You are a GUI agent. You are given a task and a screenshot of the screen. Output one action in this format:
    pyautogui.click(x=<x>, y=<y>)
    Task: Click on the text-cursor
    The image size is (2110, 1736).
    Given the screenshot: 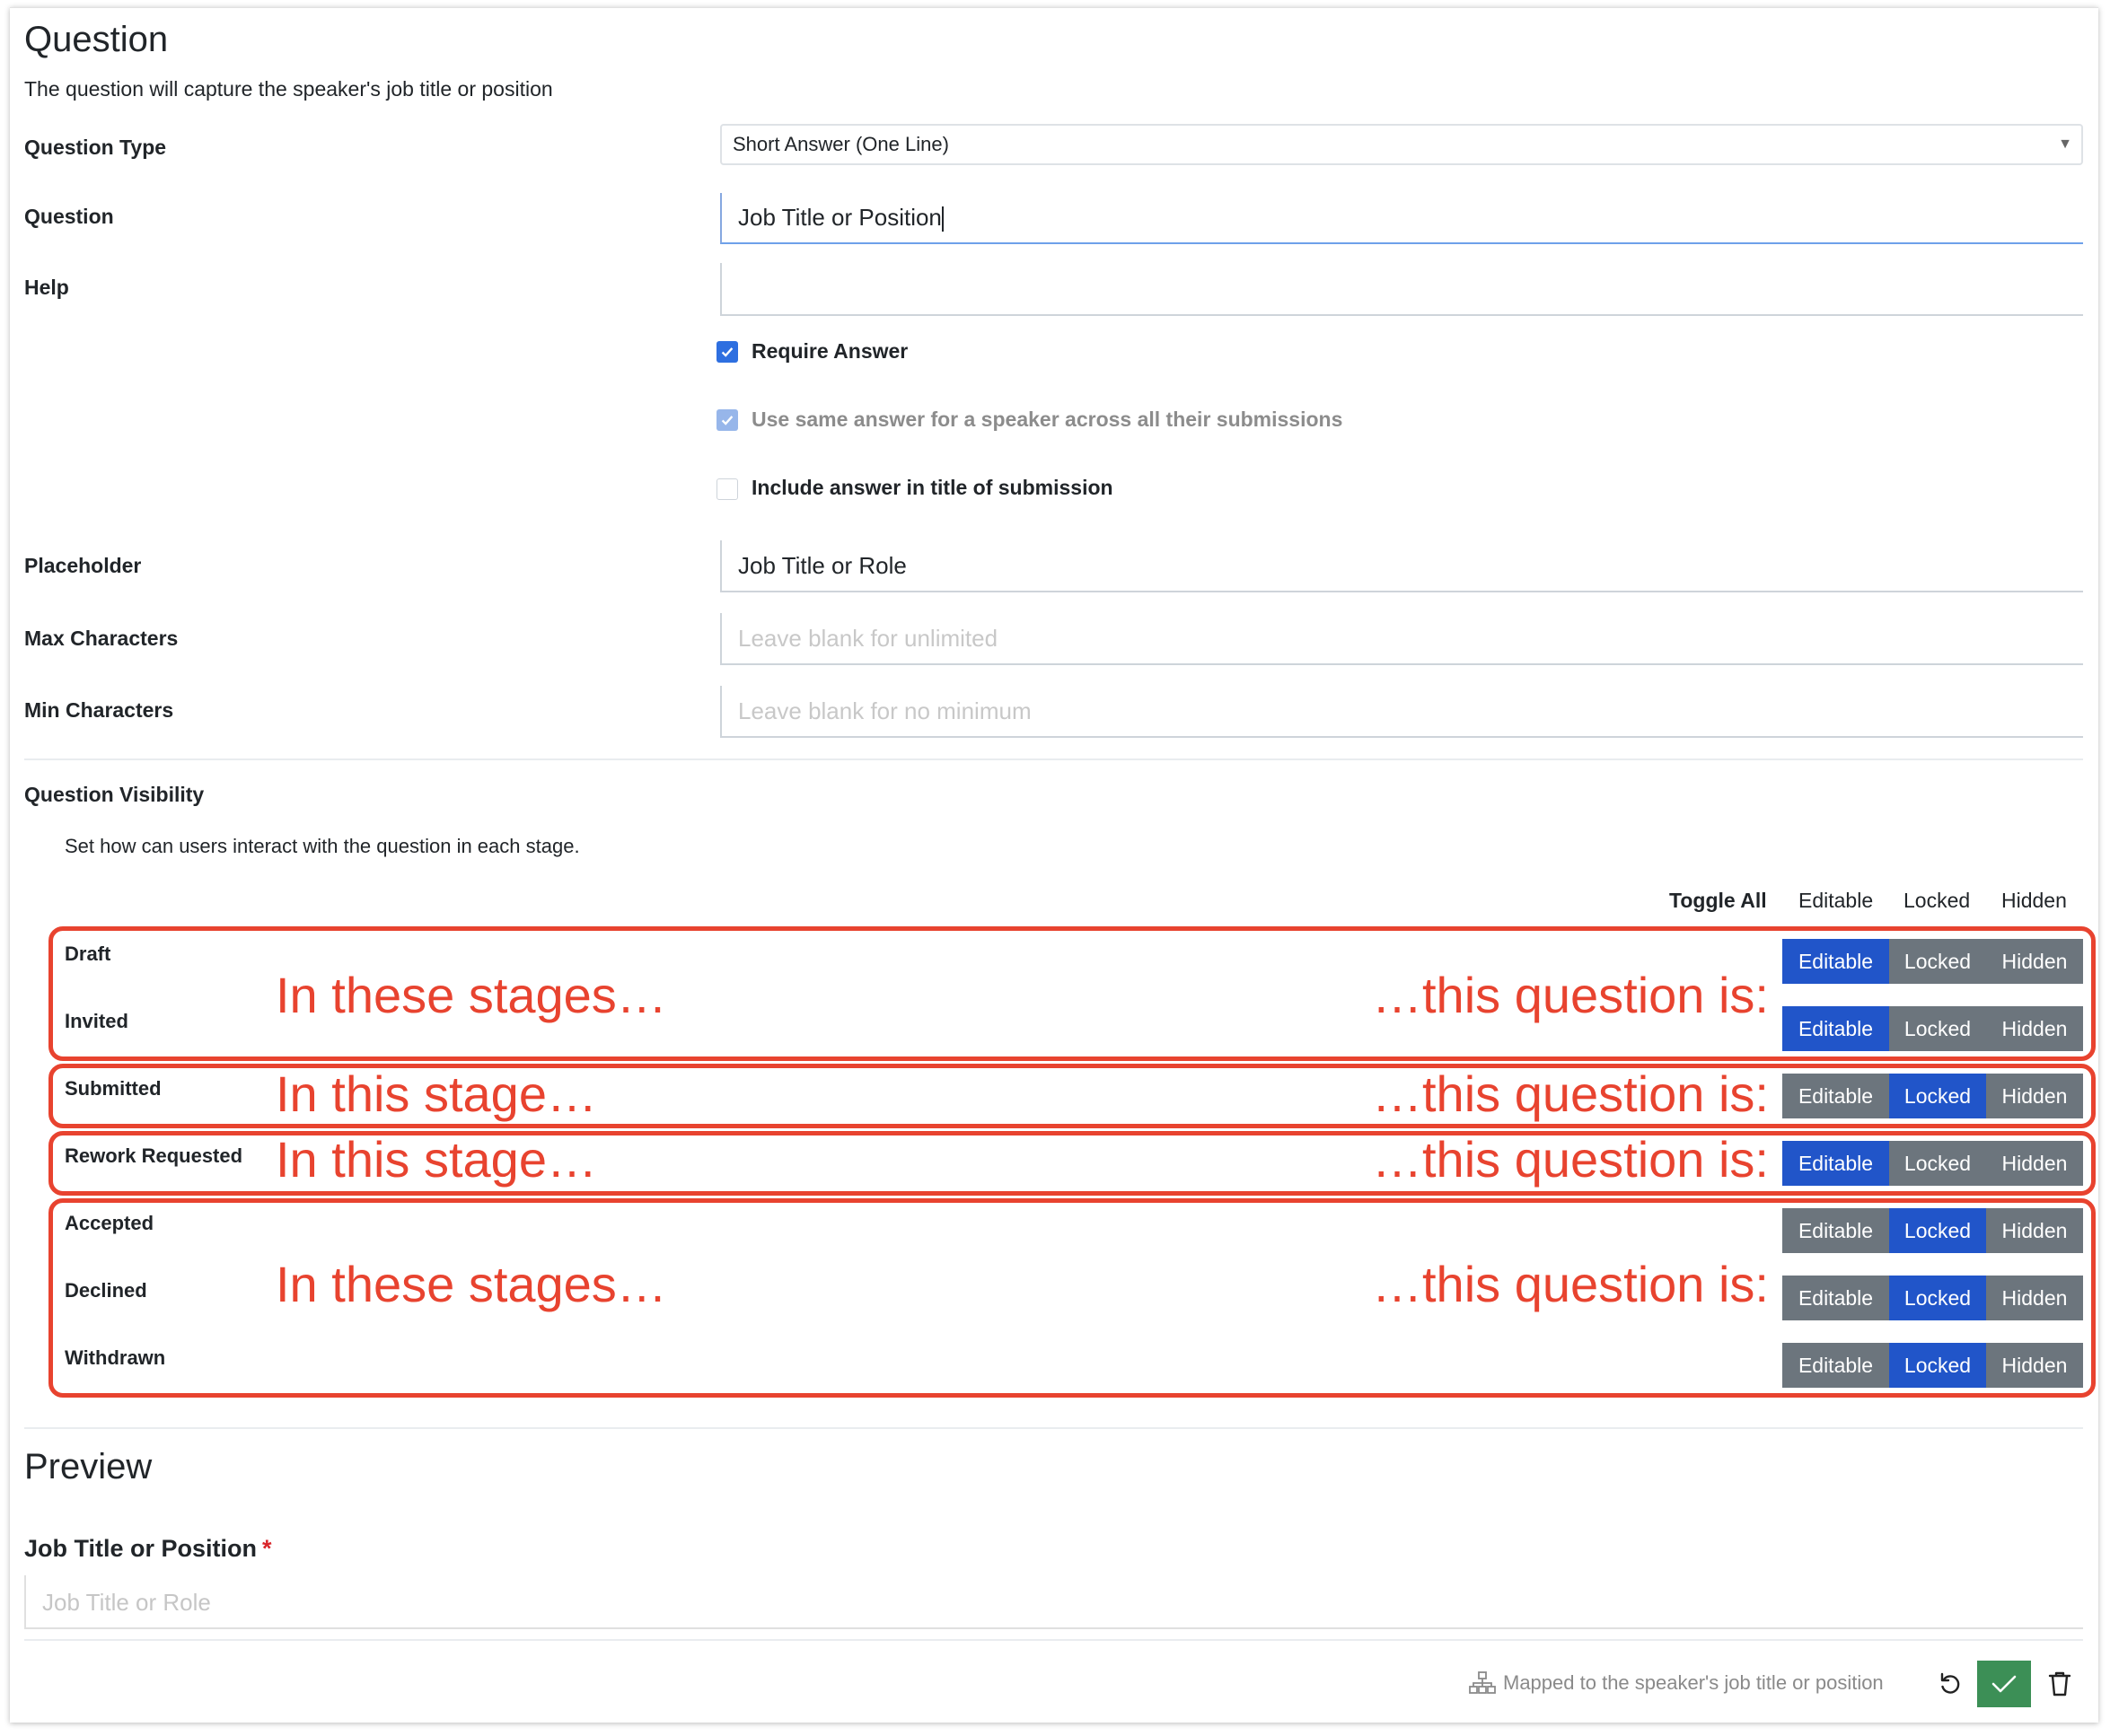 What is the action you would take?
    pyautogui.click(x=942, y=219)
    